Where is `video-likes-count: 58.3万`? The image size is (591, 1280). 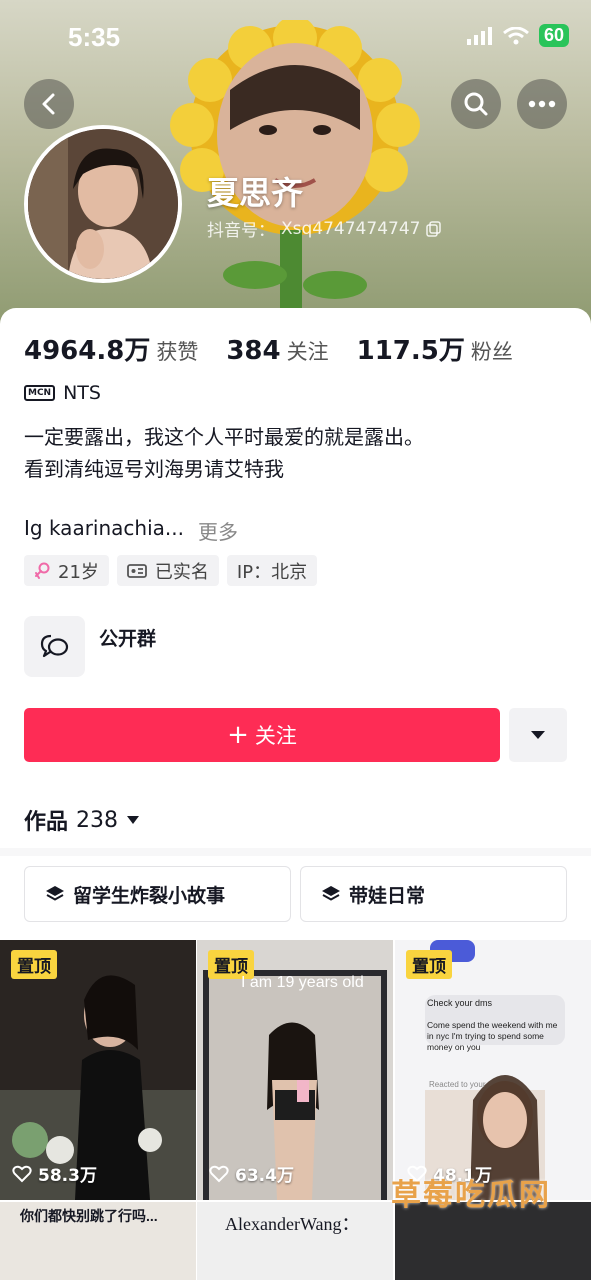 video-likes-count: 58.3万 is located at coordinates (67, 1176).